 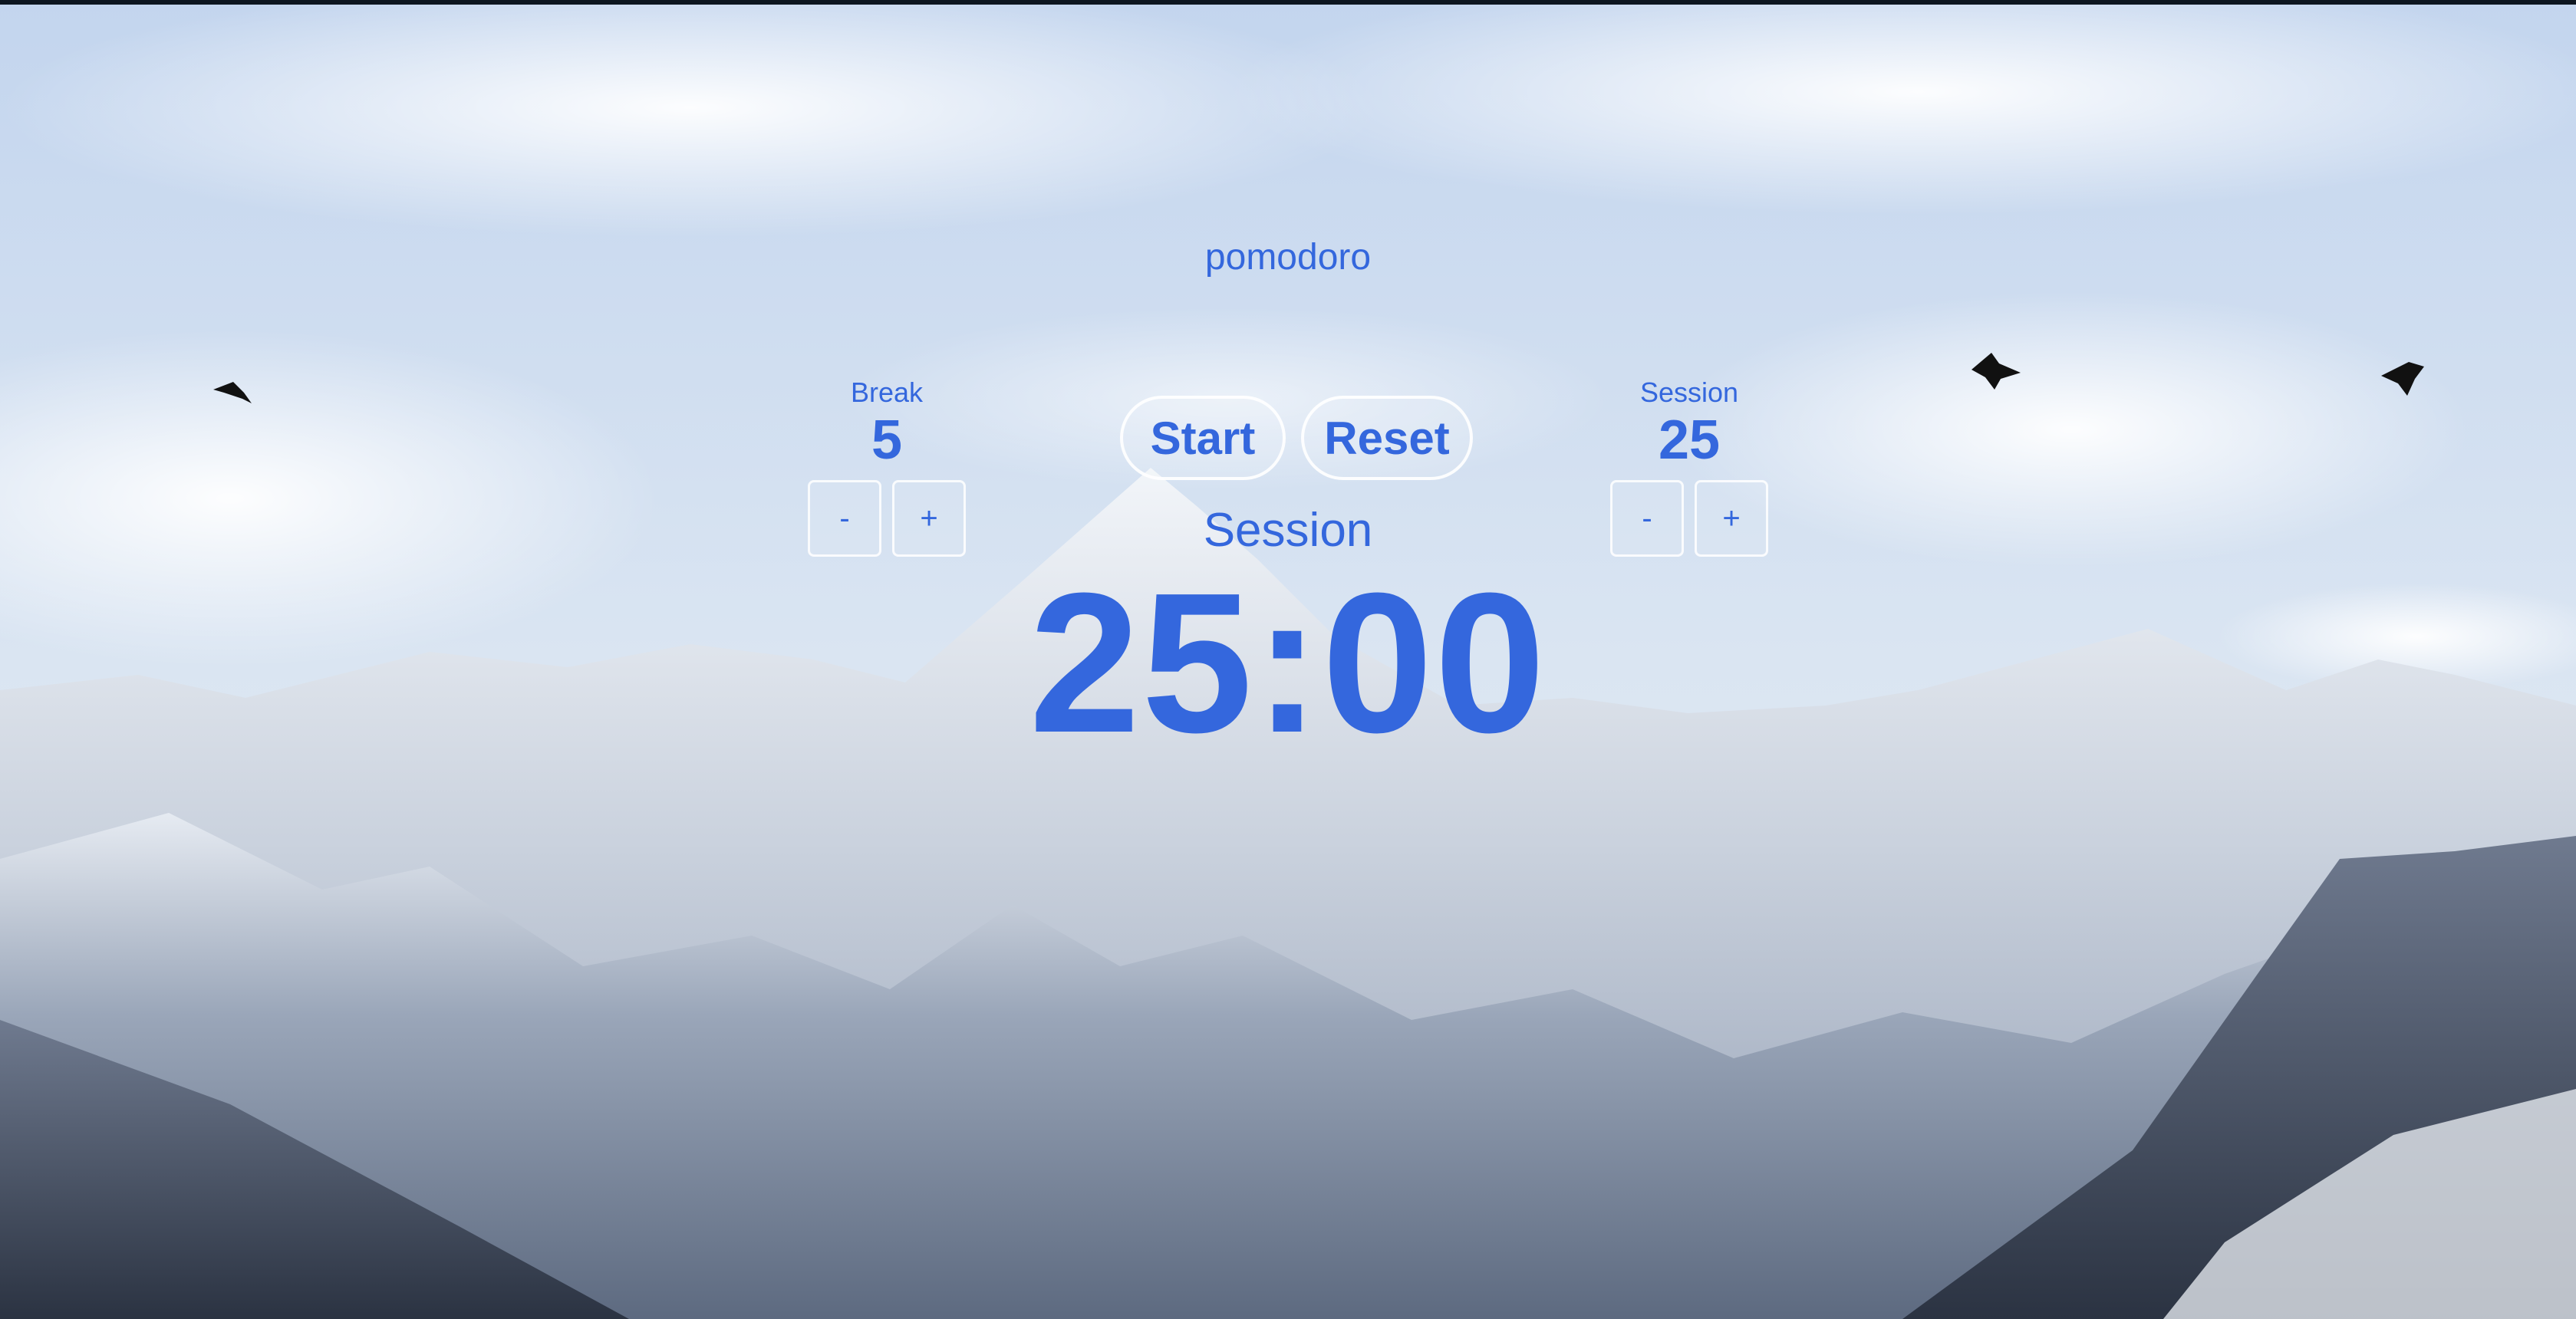 I want to click on break-label: Break, so click(x=887, y=392).